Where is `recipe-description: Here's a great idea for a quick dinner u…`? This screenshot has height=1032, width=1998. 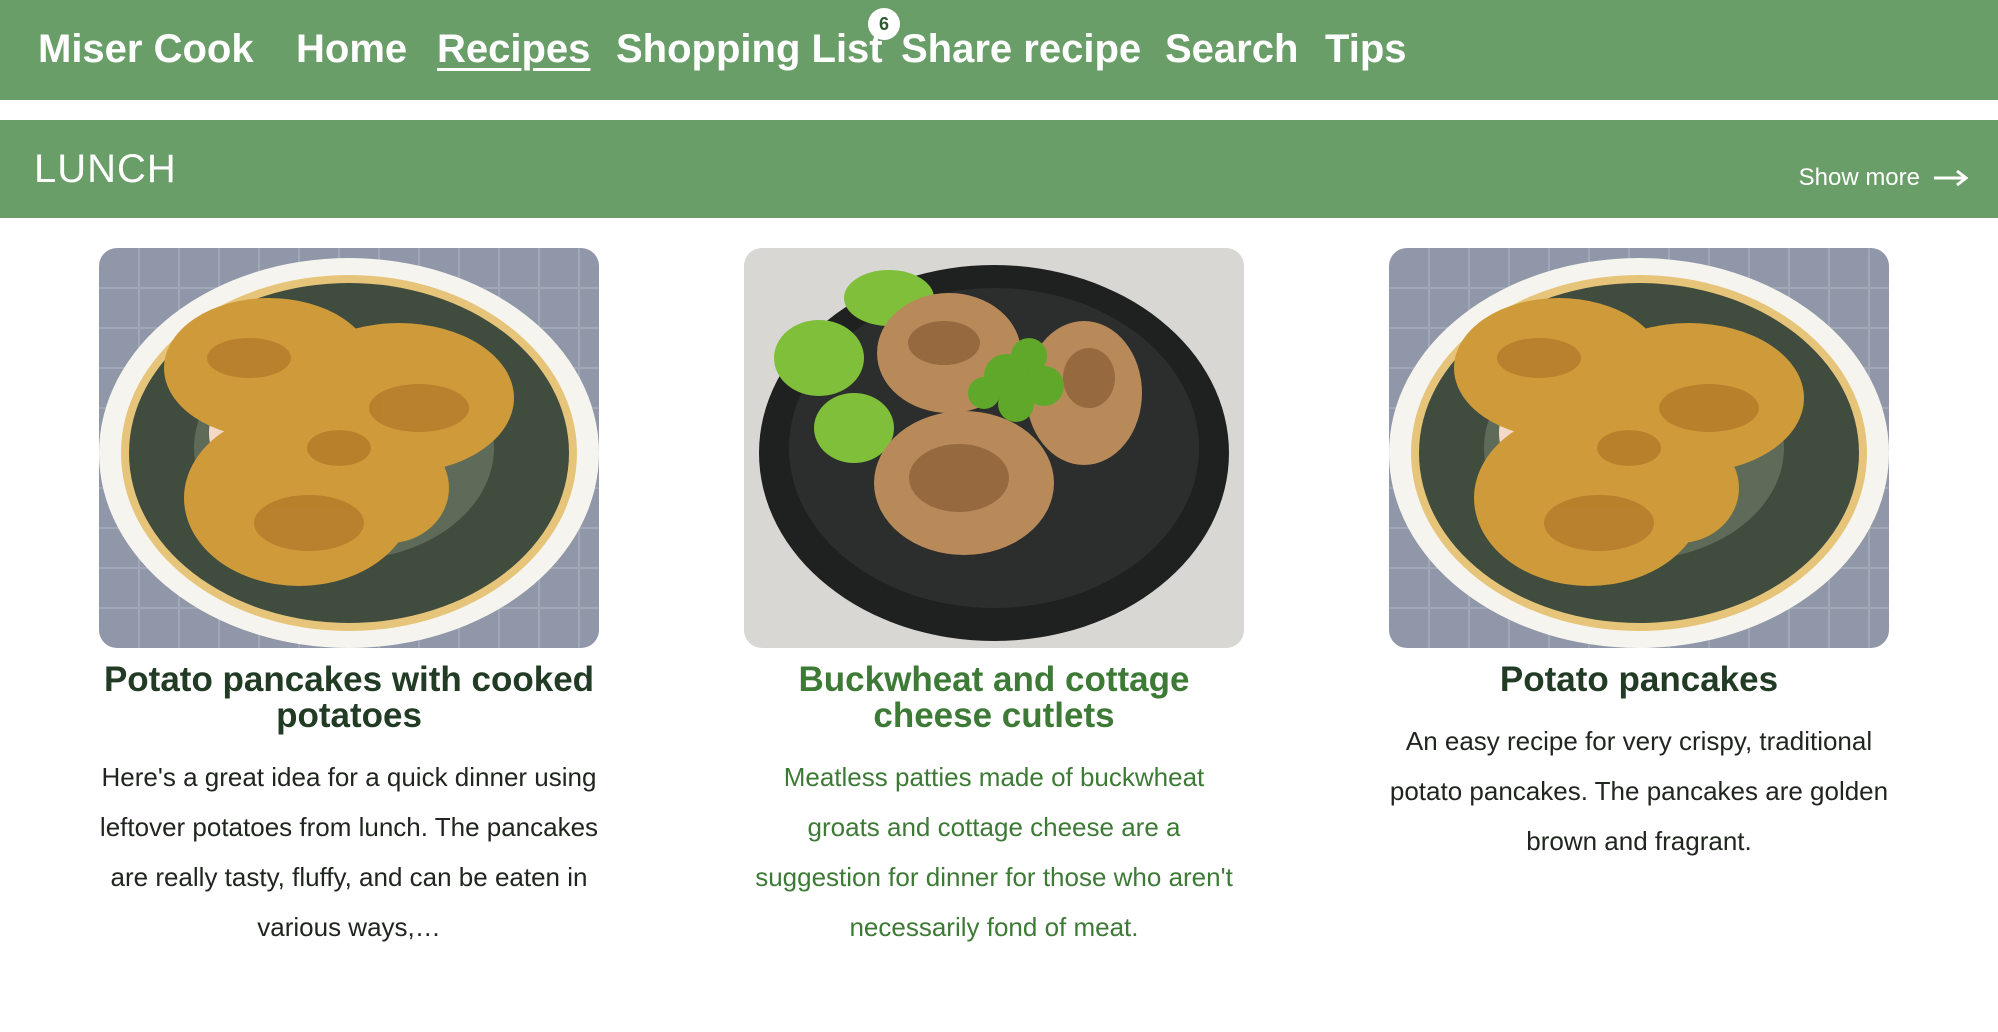
recipe-description: Here's a great idea for a quick dinner u… is located at coordinates (349, 852).